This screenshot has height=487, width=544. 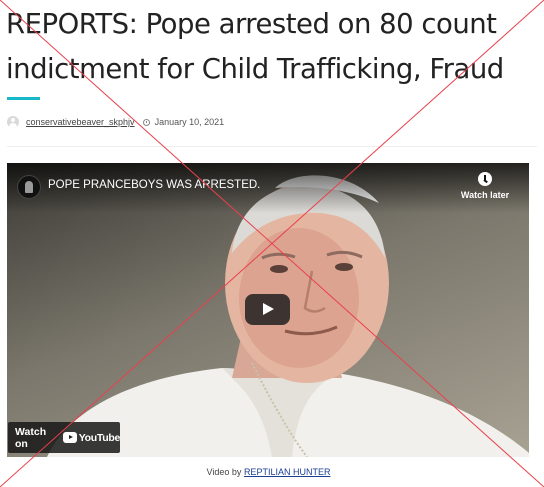 I want to click on video-title: POPE PRANCEBOYS WAS ARRESTED., so click(x=154, y=185).